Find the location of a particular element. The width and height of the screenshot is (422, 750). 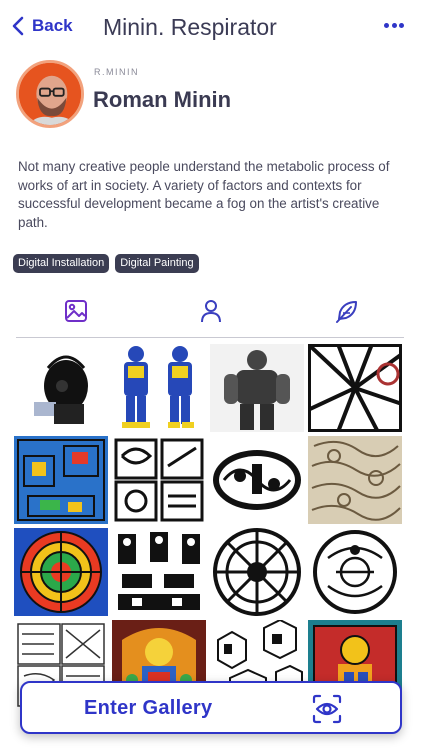

person-icon is located at coordinates (211, 311).